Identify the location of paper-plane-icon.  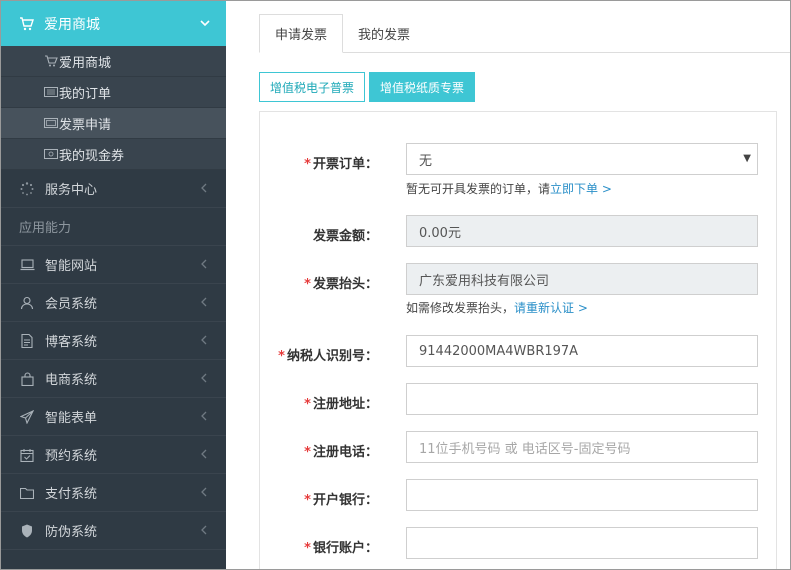
(27, 417).